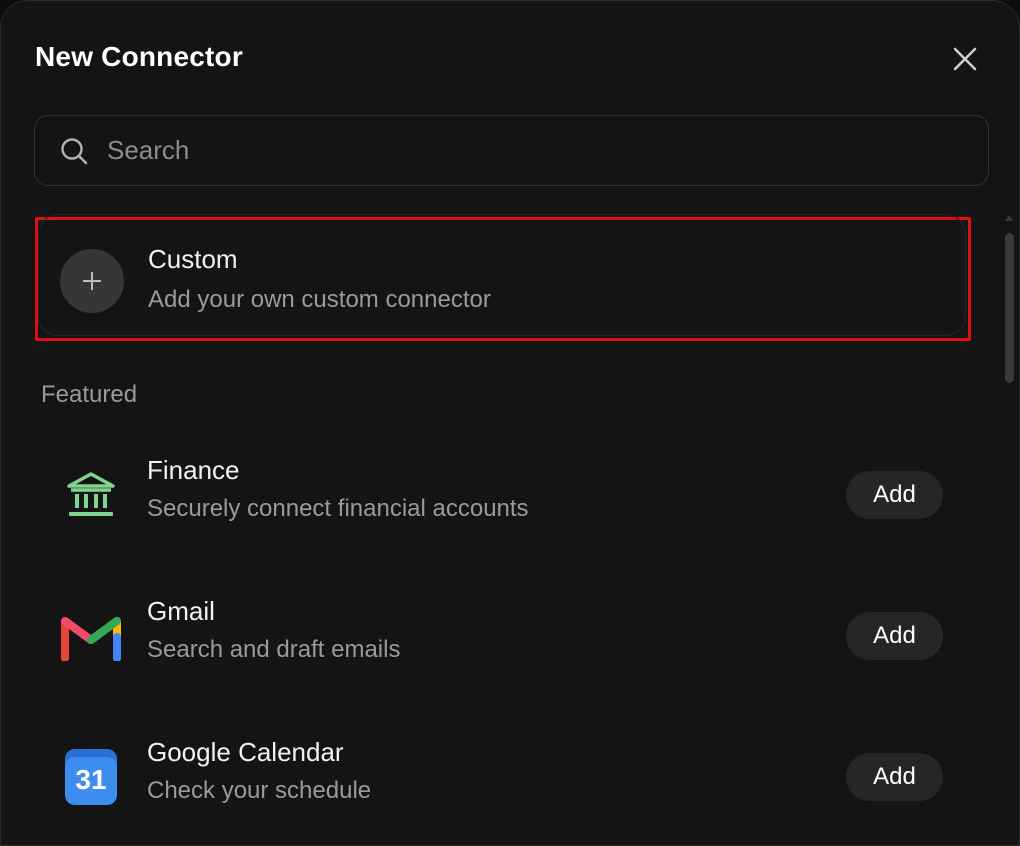  Describe the element at coordinates (89, 394) in the screenshot. I see `featured-section-label: Featured` at that location.